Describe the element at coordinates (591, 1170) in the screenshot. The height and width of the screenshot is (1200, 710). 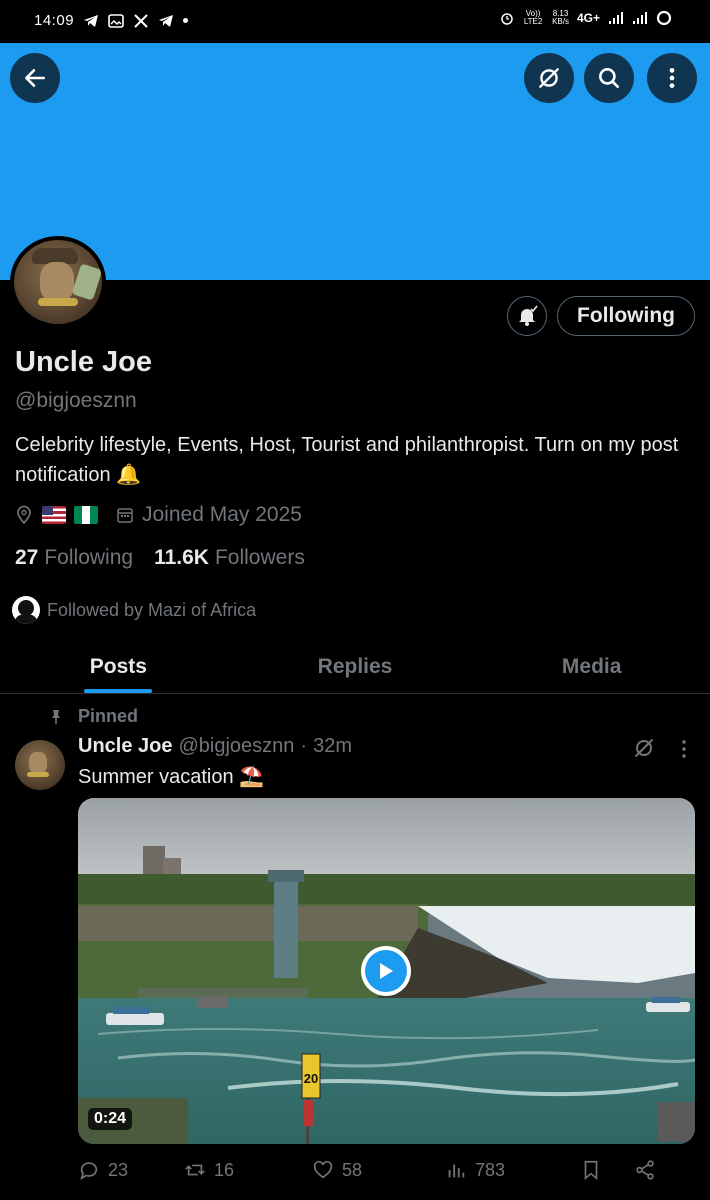
I see `bookmark-icon` at that location.